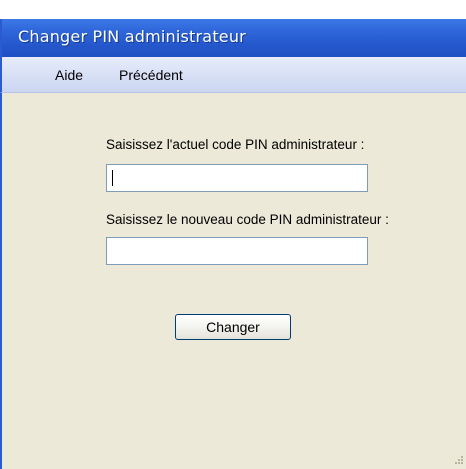  I want to click on menu-item-help: Aide, so click(69, 75).